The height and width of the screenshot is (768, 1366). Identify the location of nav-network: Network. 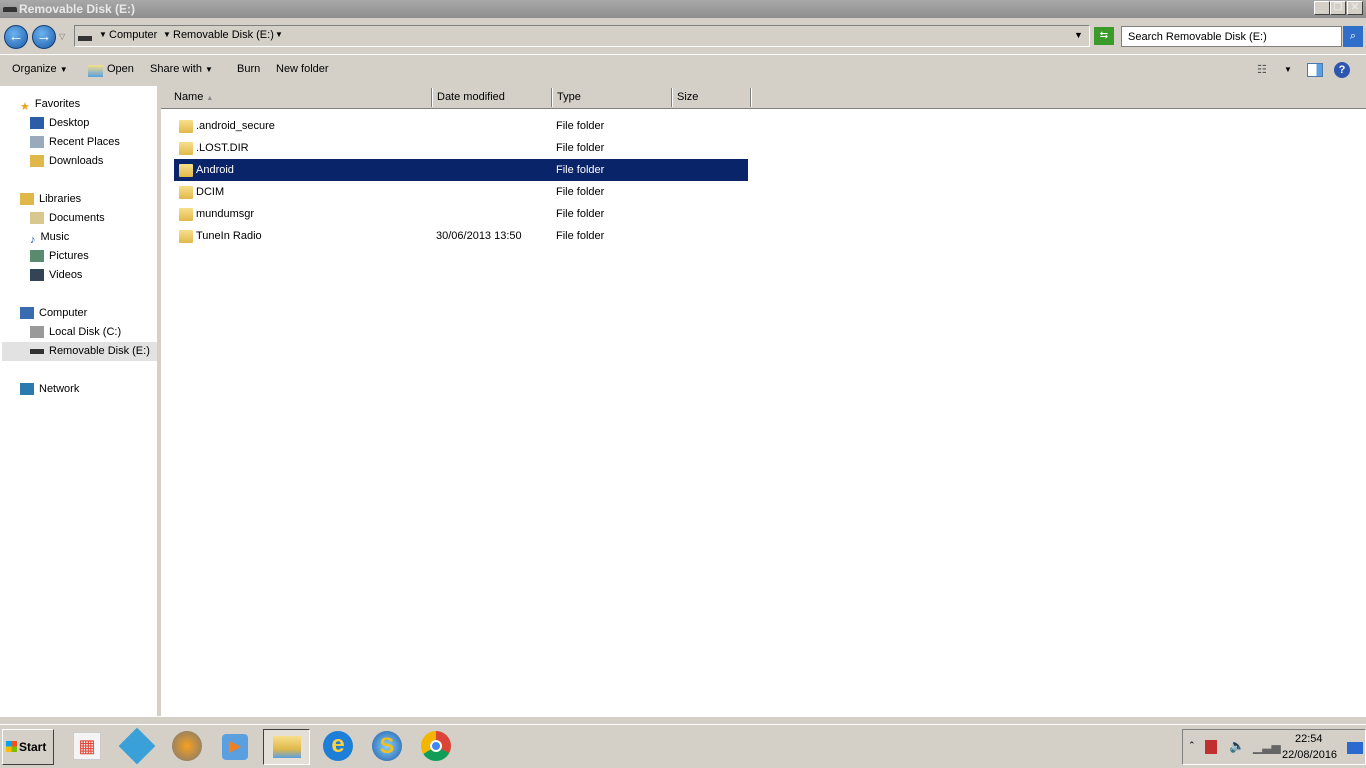
(49, 389).